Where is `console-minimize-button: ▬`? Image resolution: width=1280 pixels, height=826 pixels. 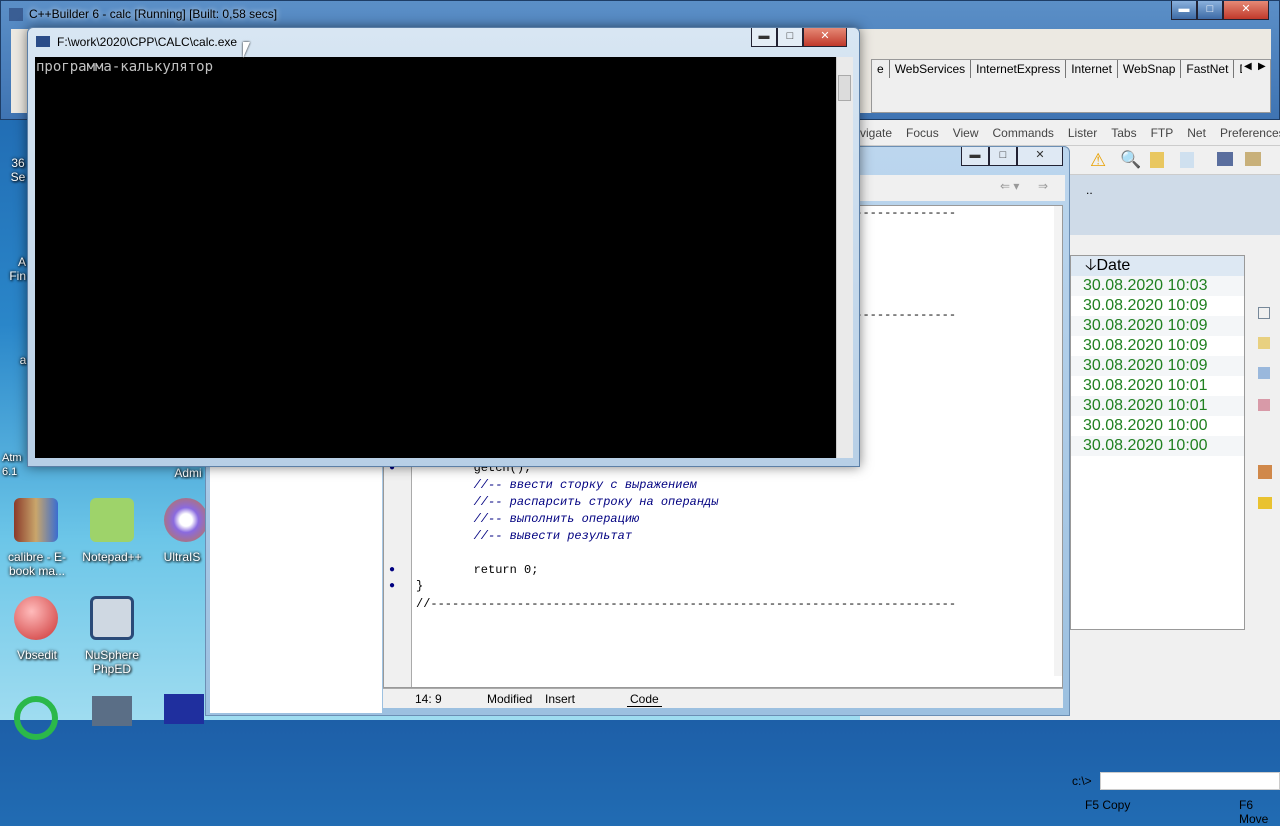 console-minimize-button: ▬ is located at coordinates (764, 37).